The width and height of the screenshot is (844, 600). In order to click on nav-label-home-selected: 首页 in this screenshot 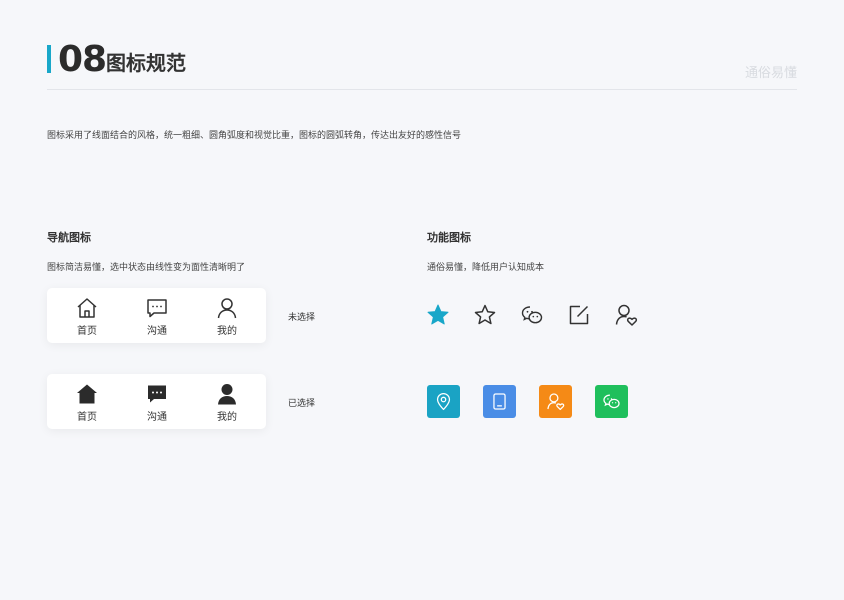, I will do `click(87, 417)`.